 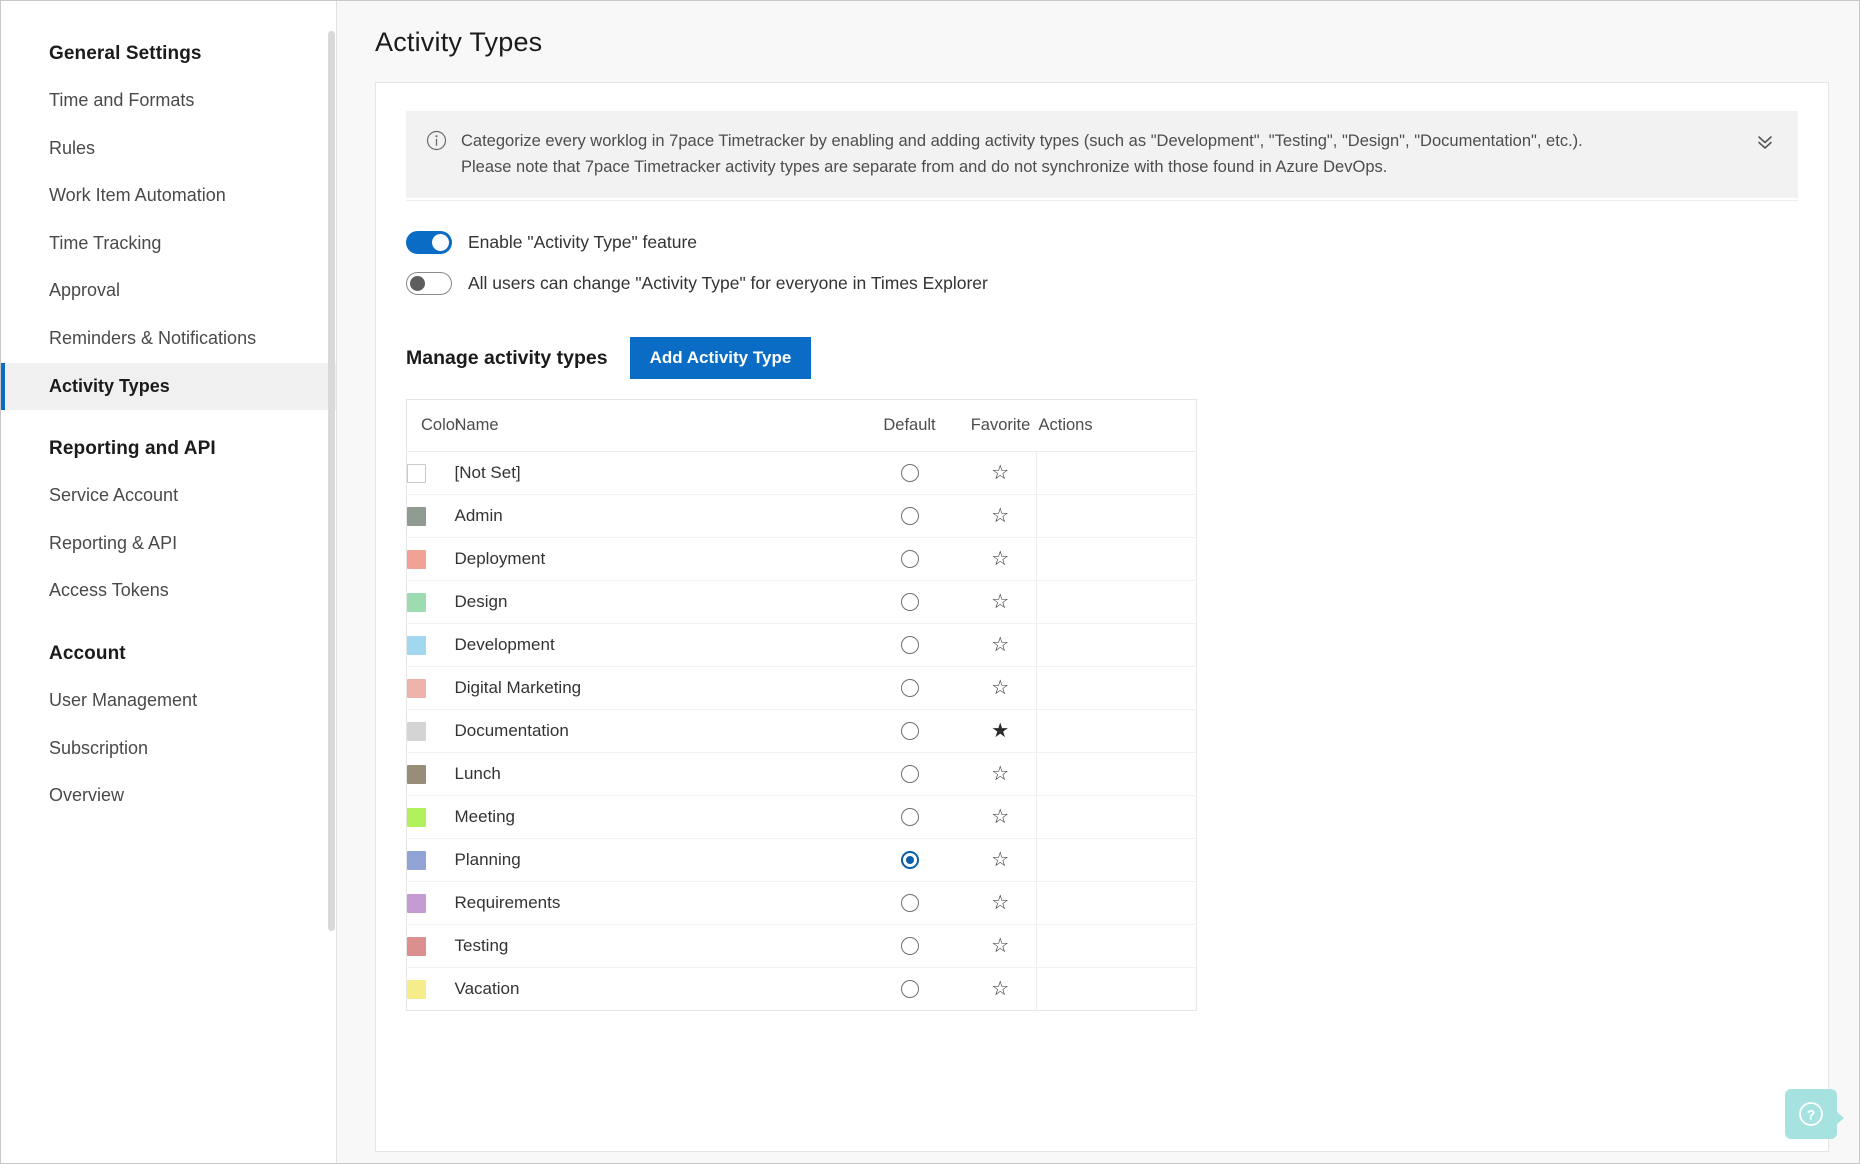 What do you see at coordinates (168, 544) in the screenshot?
I see `sidebar-item-reporting-api: Reporting & API` at bounding box center [168, 544].